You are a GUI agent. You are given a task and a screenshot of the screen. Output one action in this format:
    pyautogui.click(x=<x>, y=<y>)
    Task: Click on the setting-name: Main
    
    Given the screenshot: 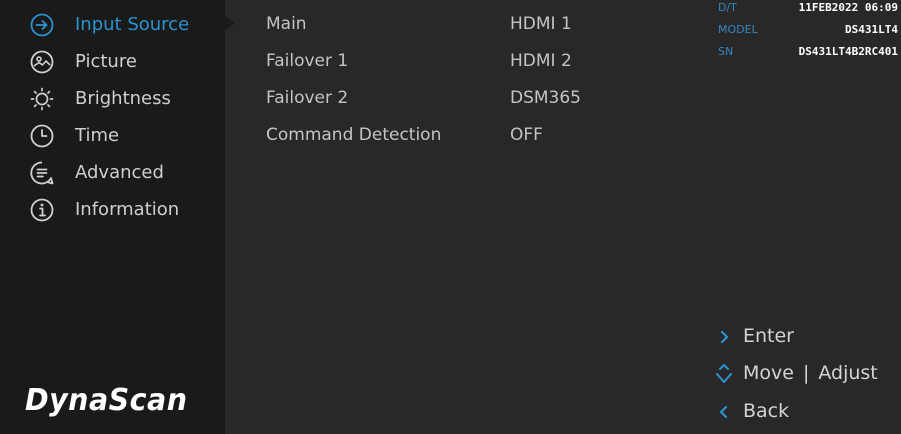 What is the action you would take?
    pyautogui.click(x=286, y=24)
    